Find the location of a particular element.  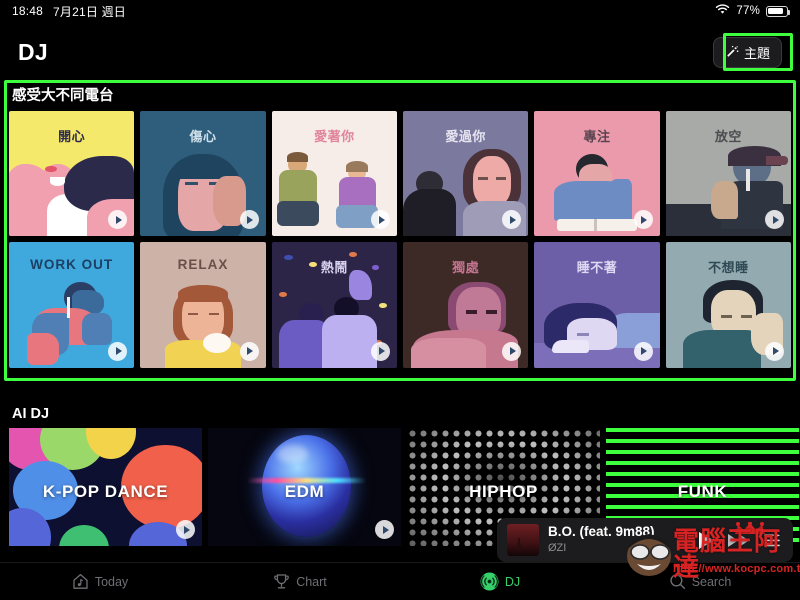

mini-player-meta: B.O. (feat. 9m88) ØZI is located at coordinates (618, 539).